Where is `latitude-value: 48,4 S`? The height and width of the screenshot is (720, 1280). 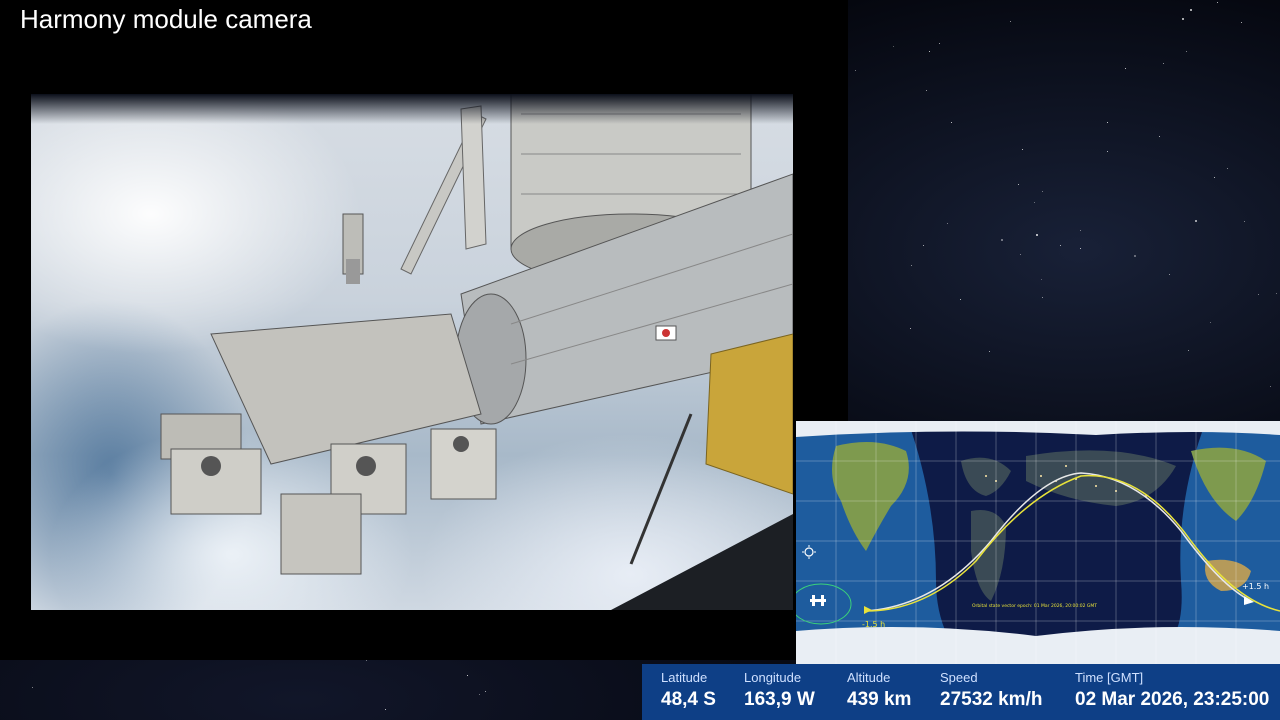
latitude-value: 48,4 S is located at coordinates (688, 699).